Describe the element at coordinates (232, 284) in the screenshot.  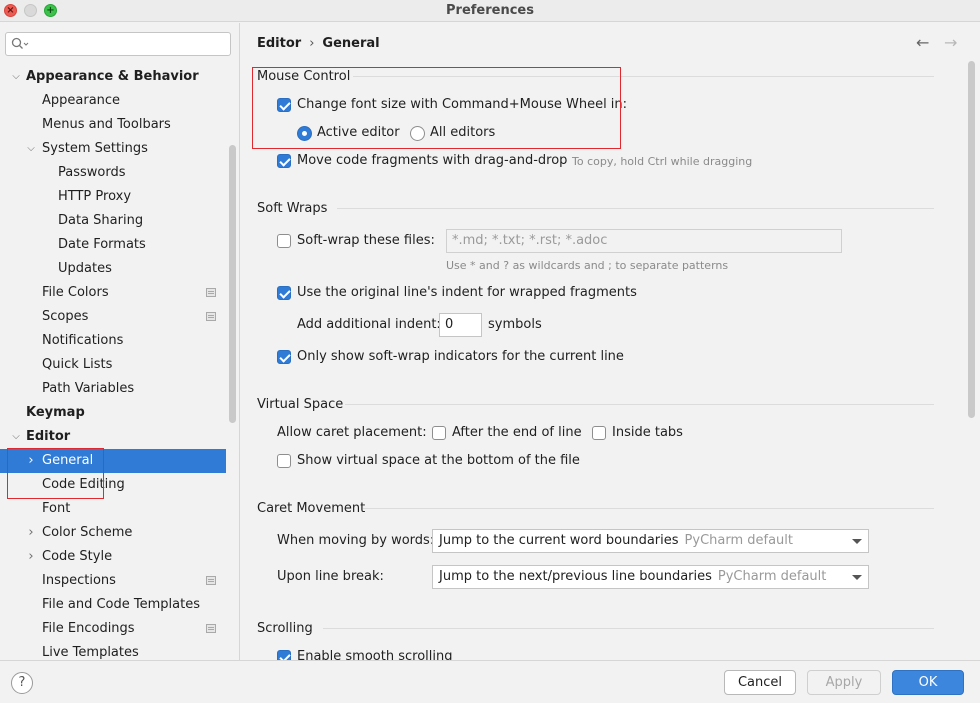
I see `sidebar-scrollbar` at that location.